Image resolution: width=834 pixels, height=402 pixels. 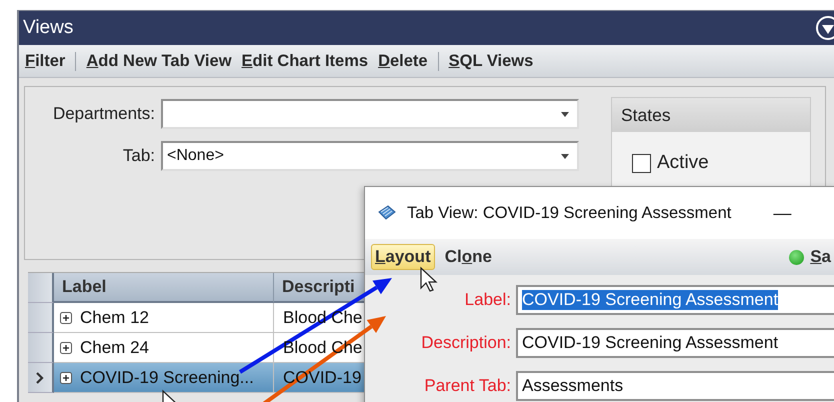 I want to click on checkbox-label: Active, so click(x=683, y=163).